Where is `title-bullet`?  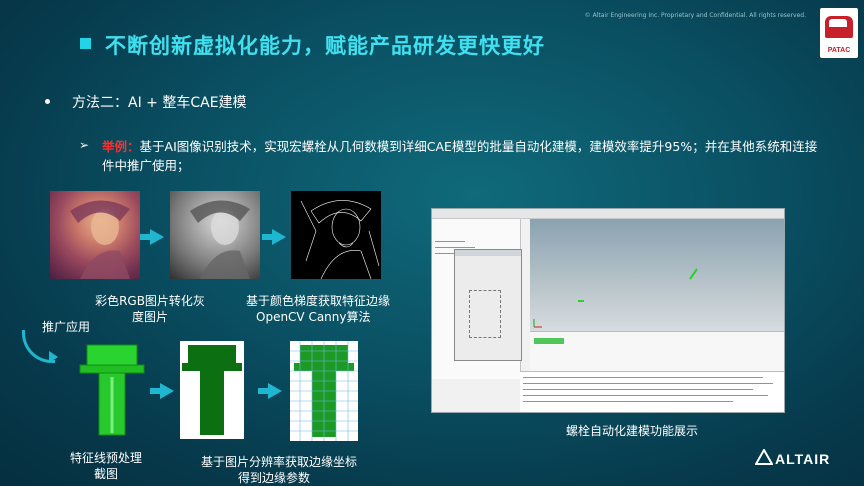
title-bullet is located at coordinates (85, 43).